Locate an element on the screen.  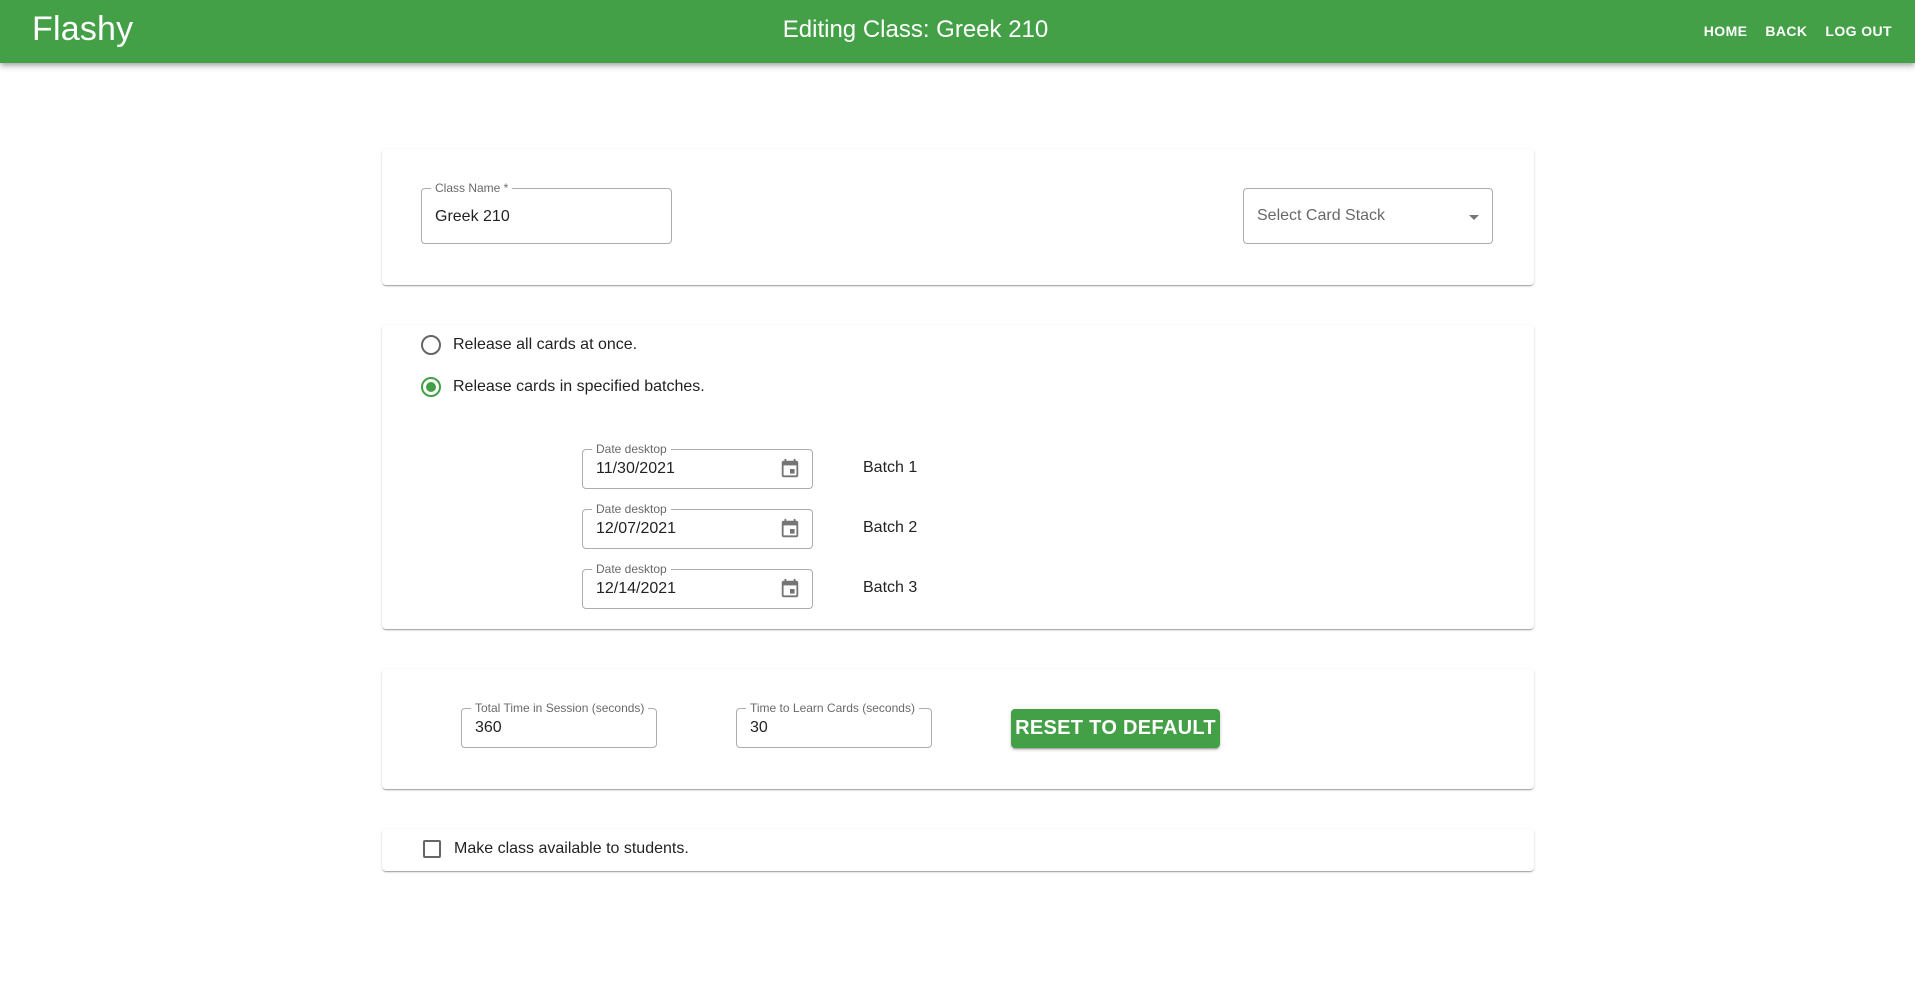
batch-2-label: Batch 2 is located at coordinates (890, 527).